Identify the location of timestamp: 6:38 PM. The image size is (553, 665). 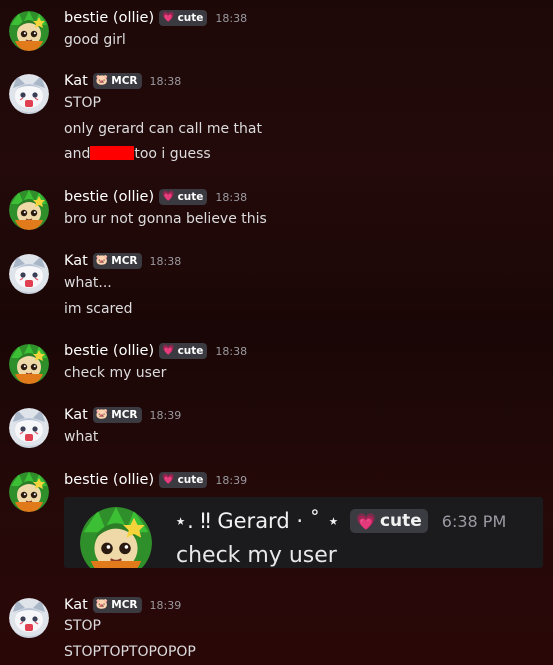
(474, 521).